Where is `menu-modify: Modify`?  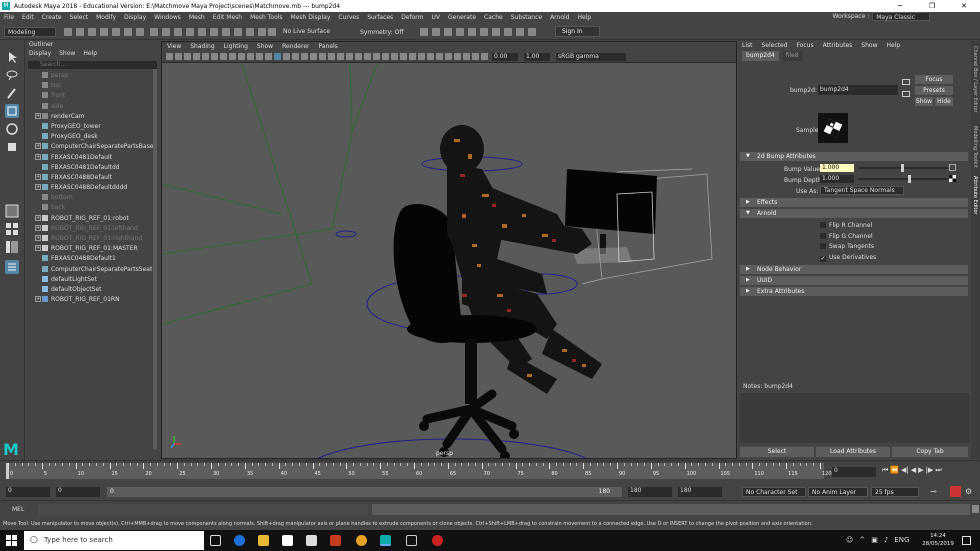
menu-modify: Modify is located at coordinates (106, 17).